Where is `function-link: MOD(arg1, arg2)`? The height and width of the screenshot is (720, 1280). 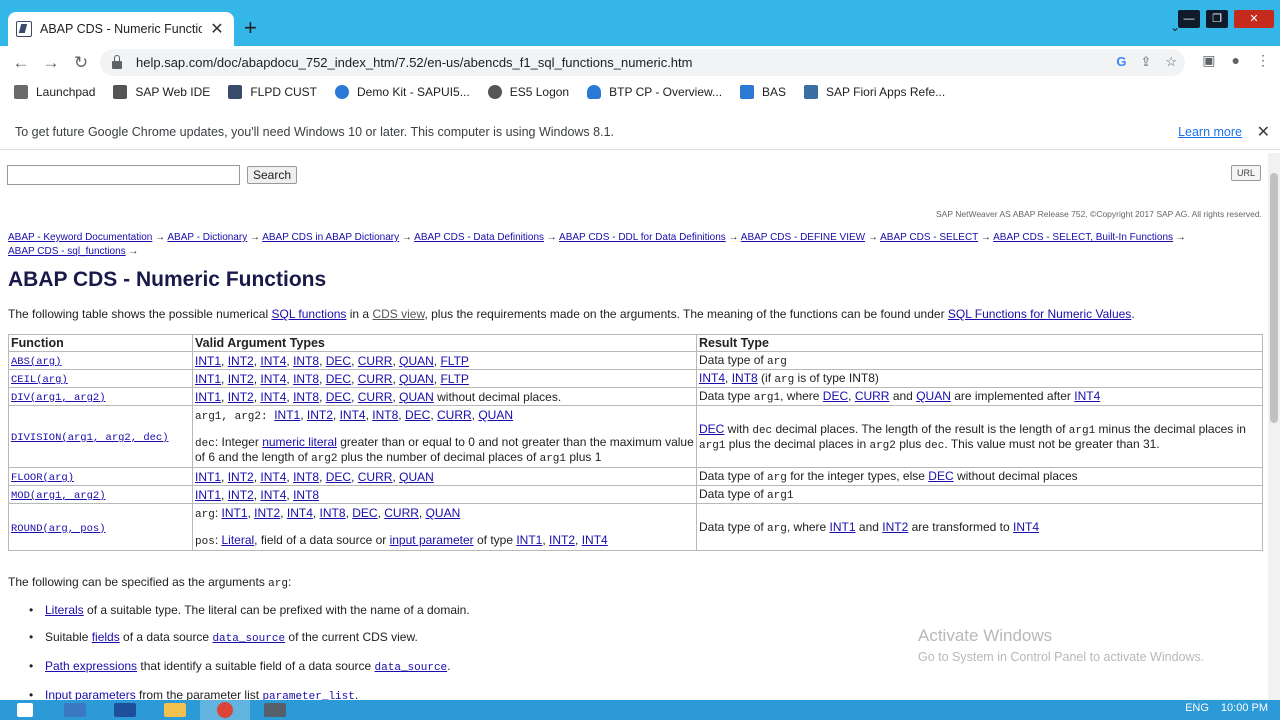
function-link: MOD(arg1, arg2) is located at coordinates (58, 496).